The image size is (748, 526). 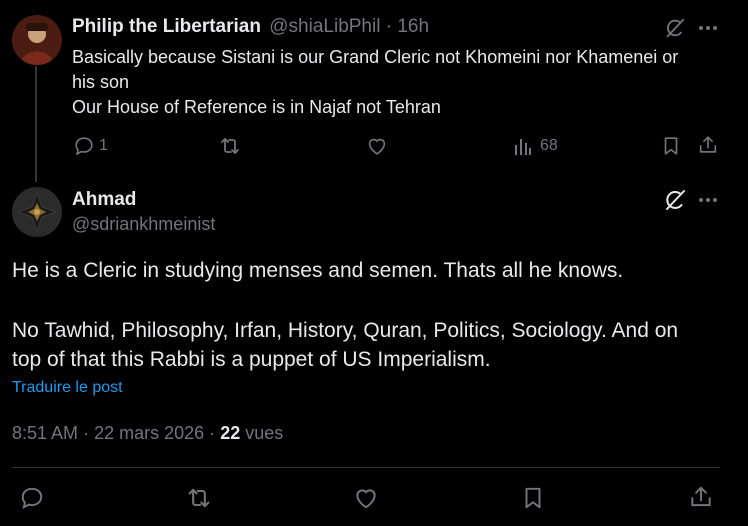 What do you see at coordinates (366, 467) in the screenshot?
I see `divider` at bounding box center [366, 467].